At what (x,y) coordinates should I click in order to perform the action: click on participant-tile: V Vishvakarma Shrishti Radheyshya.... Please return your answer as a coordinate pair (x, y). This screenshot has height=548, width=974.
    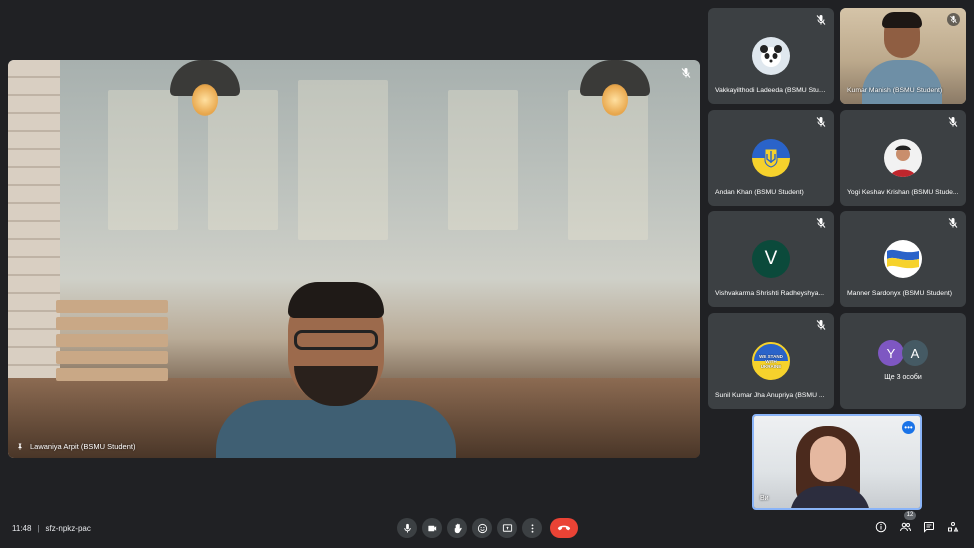
    Looking at the image, I should click on (771, 259).